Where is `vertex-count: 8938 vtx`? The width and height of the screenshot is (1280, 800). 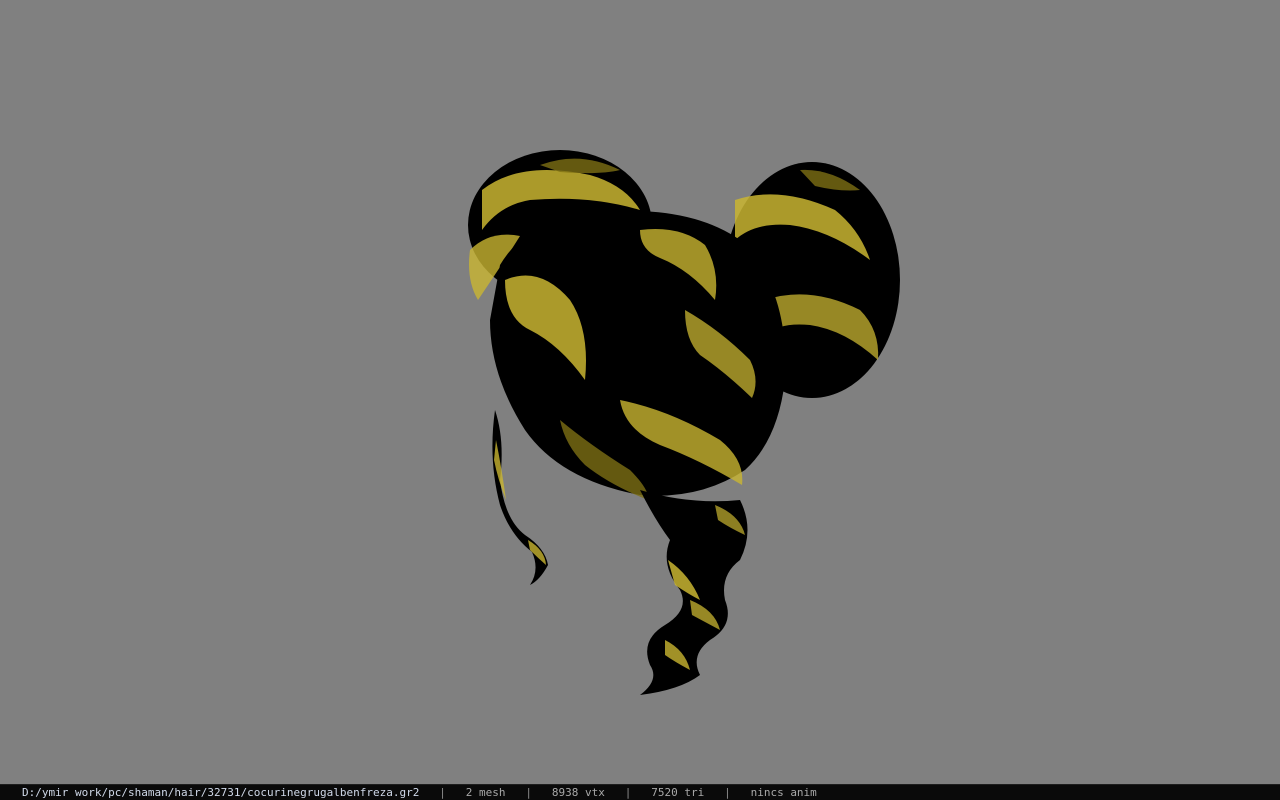
vertex-count: 8938 vtx is located at coordinates (578, 792).